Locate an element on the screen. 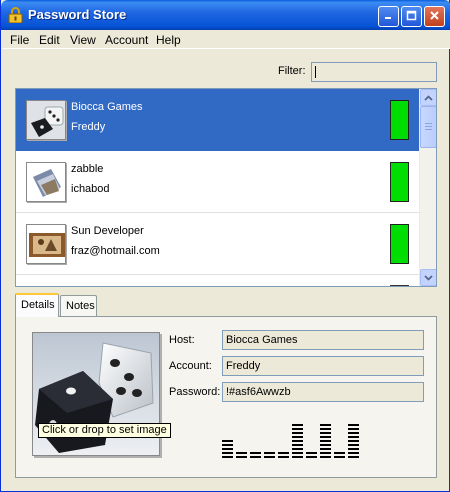  list-scrollbar is located at coordinates (427, 187).